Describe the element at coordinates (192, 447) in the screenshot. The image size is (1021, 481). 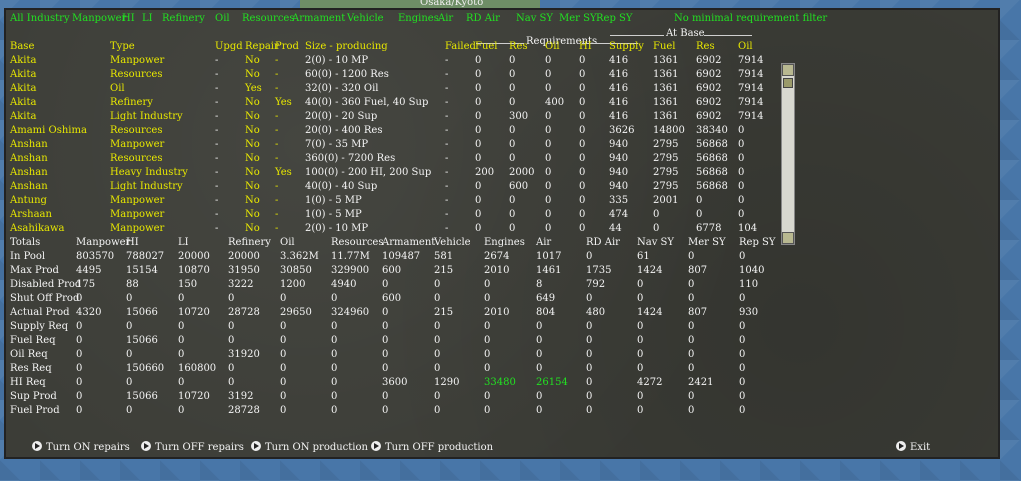
I see `turn-off-repairs-button: Turn OFF repairs` at that location.